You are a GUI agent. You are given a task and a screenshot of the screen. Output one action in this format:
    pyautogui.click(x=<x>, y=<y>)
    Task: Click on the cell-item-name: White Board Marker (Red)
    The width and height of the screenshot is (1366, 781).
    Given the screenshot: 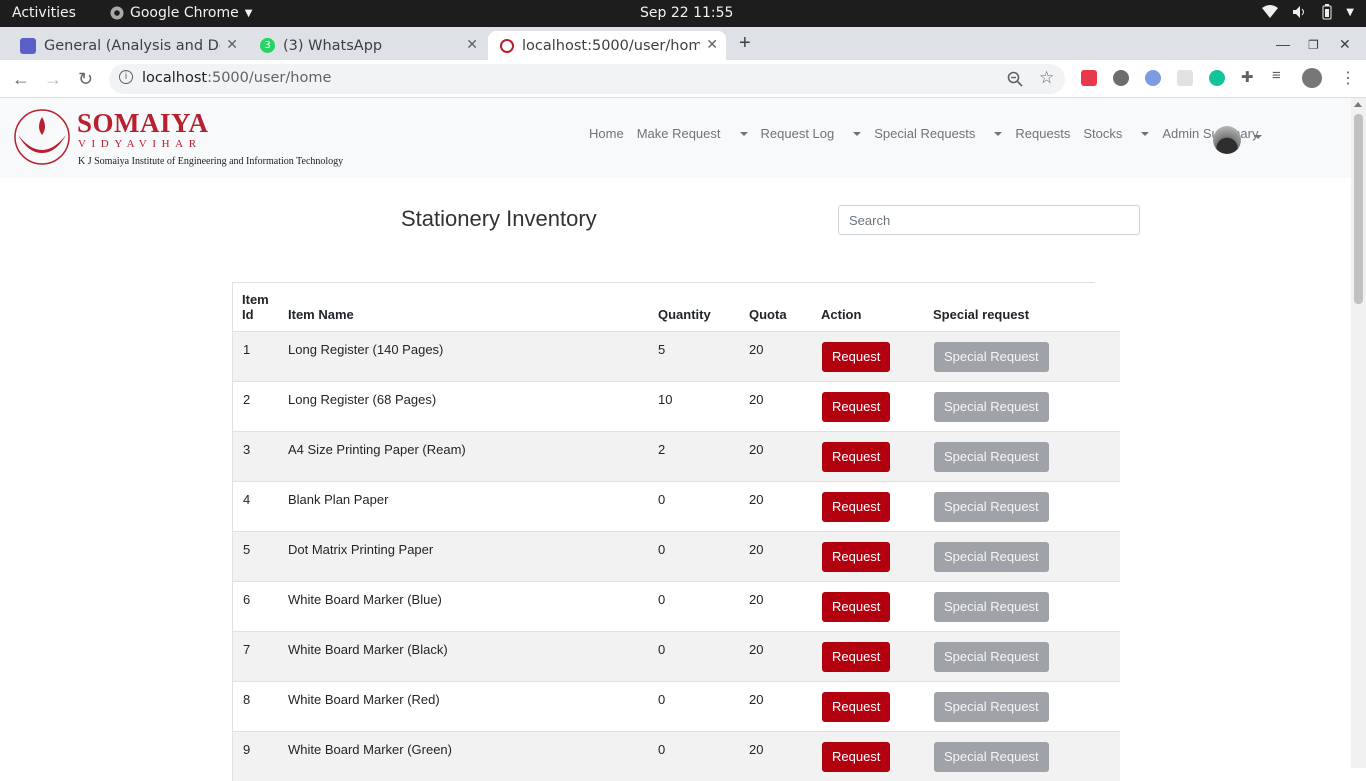 What is the action you would take?
    pyautogui.click(x=364, y=699)
    